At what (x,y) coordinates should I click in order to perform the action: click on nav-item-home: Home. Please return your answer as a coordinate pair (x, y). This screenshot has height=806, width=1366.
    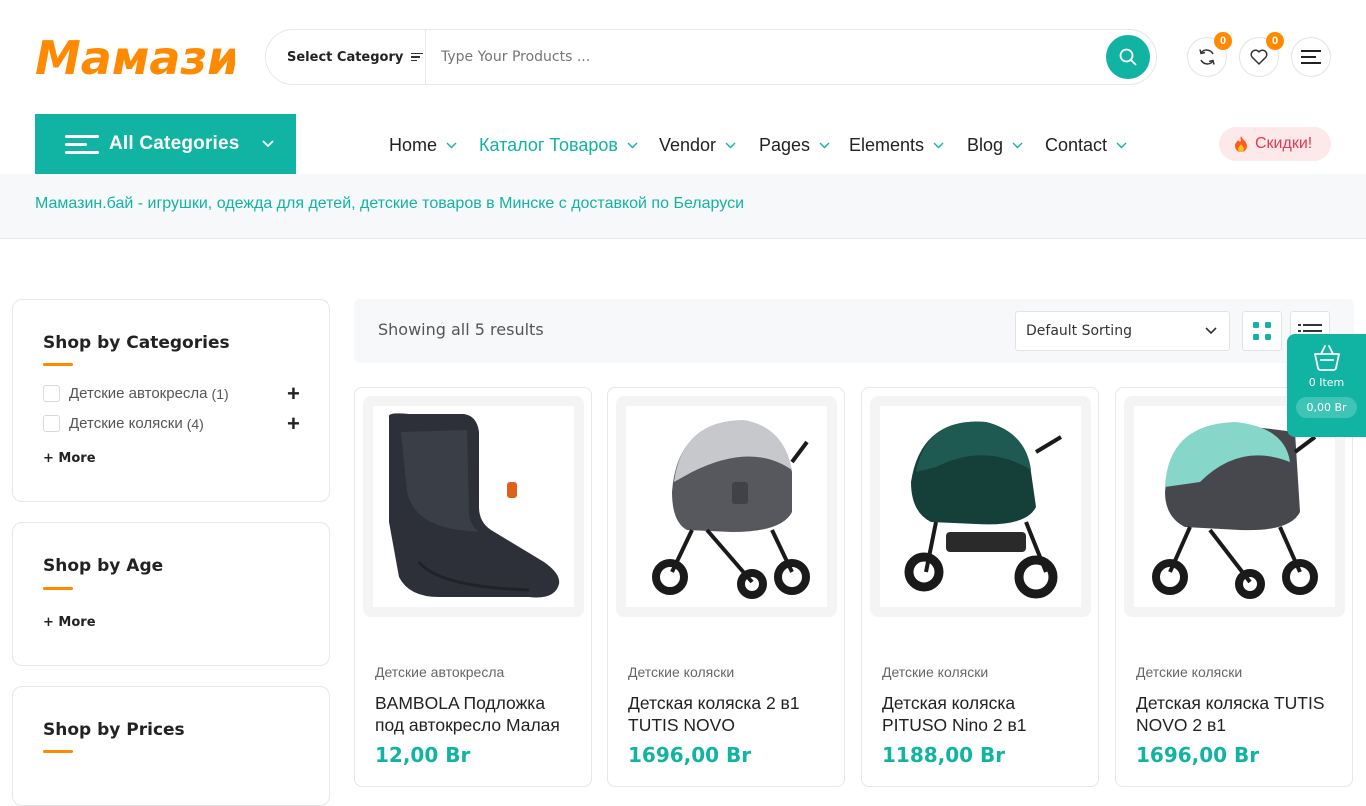
    Looking at the image, I should click on (423, 145).